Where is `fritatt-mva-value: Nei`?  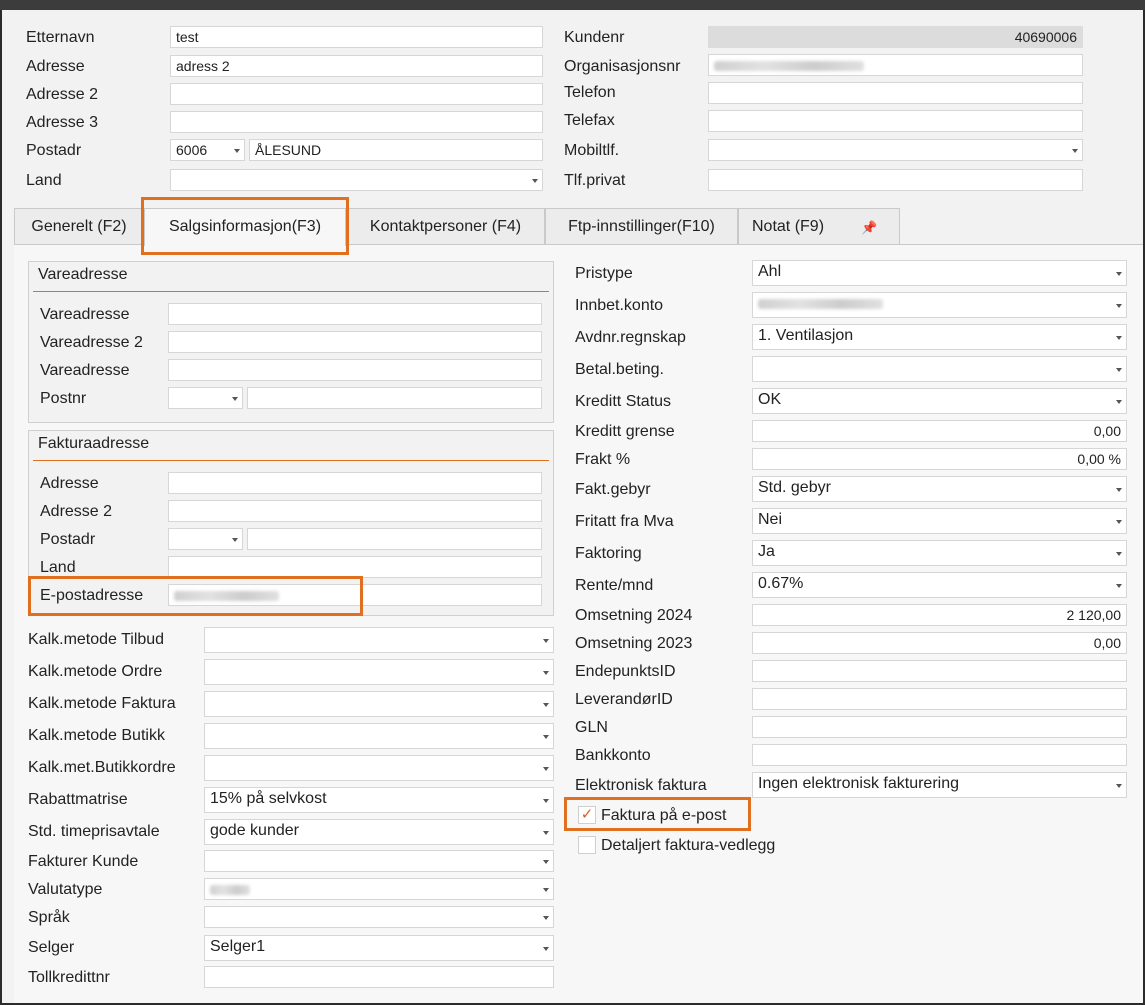 fritatt-mva-value: Nei is located at coordinates (770, 519).